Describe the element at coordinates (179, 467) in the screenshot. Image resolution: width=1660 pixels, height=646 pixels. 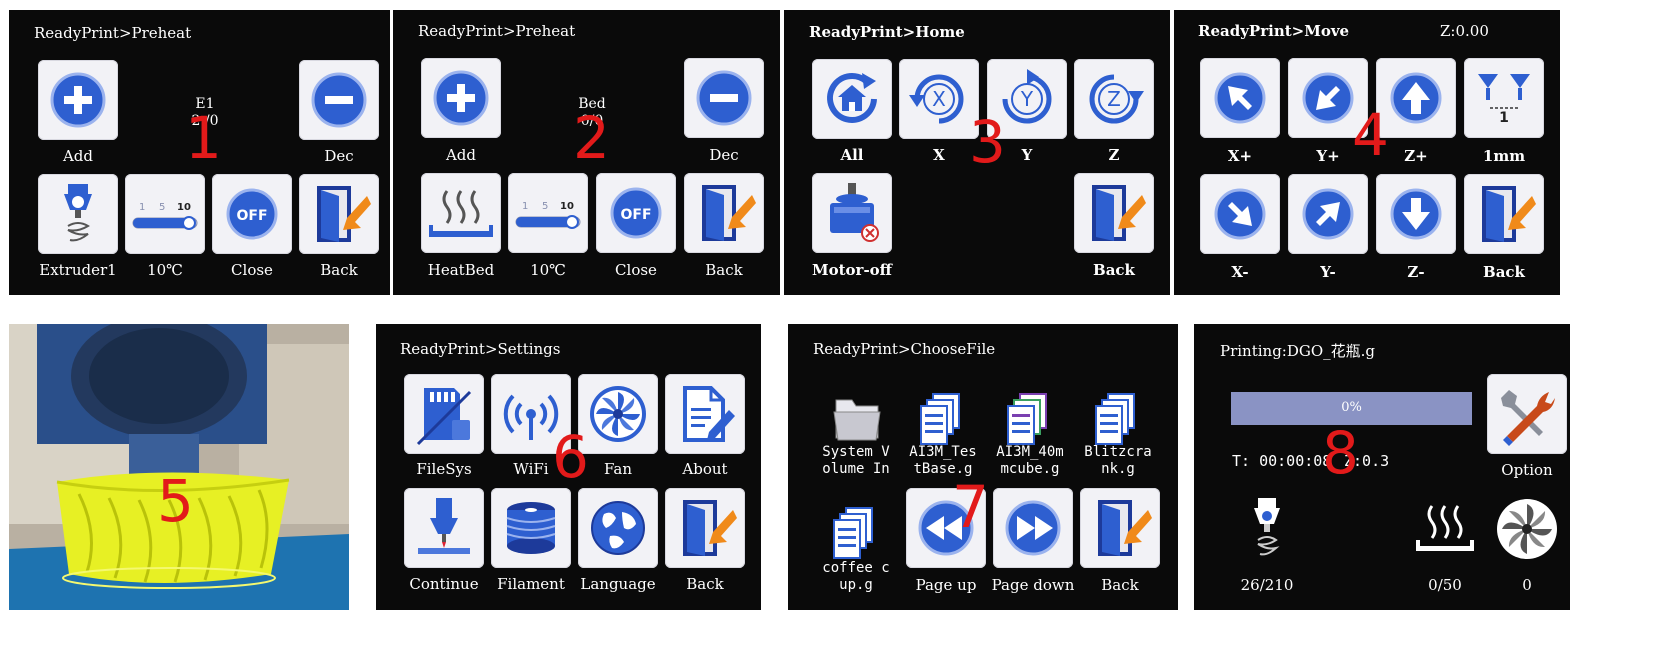
I see `printed-vase-photo: 5` at that location.